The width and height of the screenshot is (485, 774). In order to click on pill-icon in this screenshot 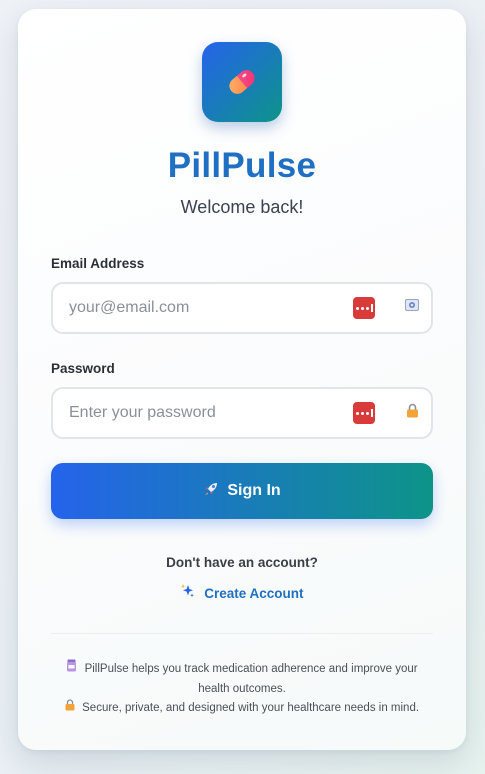, I will do `click(242, 82)`.